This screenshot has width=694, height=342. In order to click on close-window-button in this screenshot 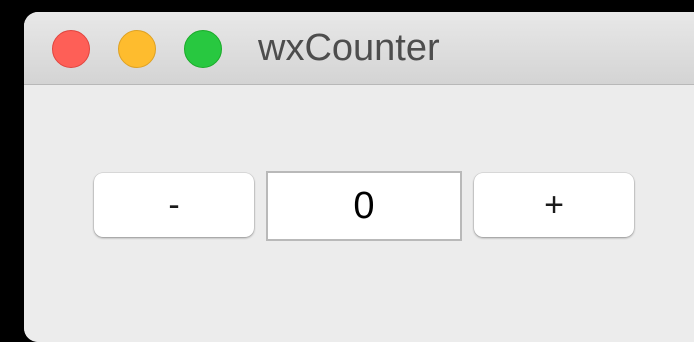, I will do `click(71, 49)`.